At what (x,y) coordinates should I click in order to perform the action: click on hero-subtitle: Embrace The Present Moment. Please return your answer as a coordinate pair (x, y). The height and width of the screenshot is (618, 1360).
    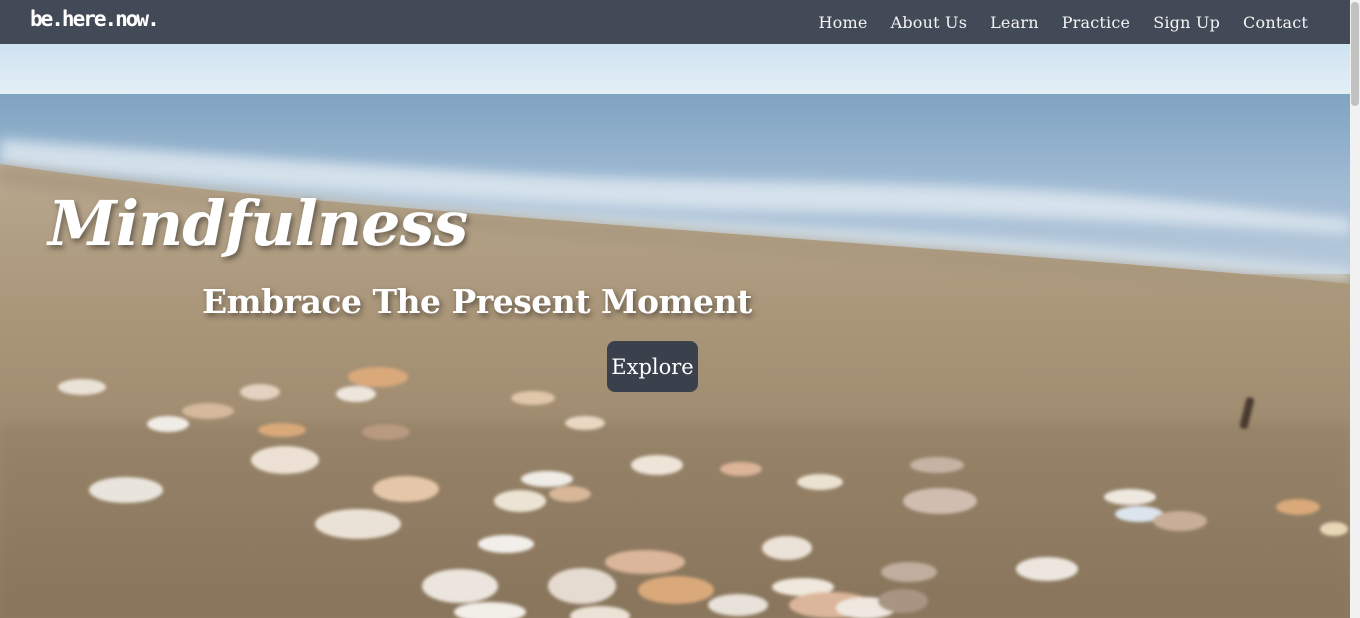
    Looking at the image, I should click on (477, 301).